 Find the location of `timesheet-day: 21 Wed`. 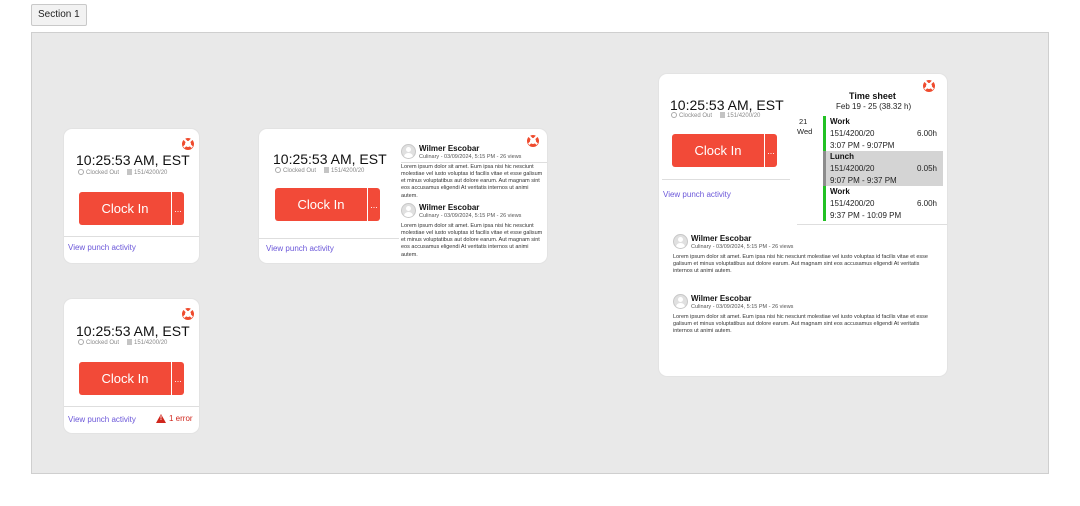

timesheet-day: 21 Wed is located at coordinates (804, 127).